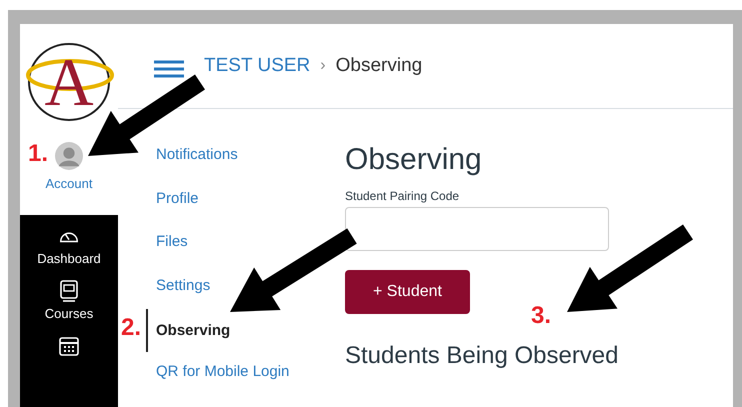 Image resolution: width=742 pixels, height=407 pixels. Describe the element at coordinates (69, 346) in the screenshot. I see `calendar-icon` at that location.